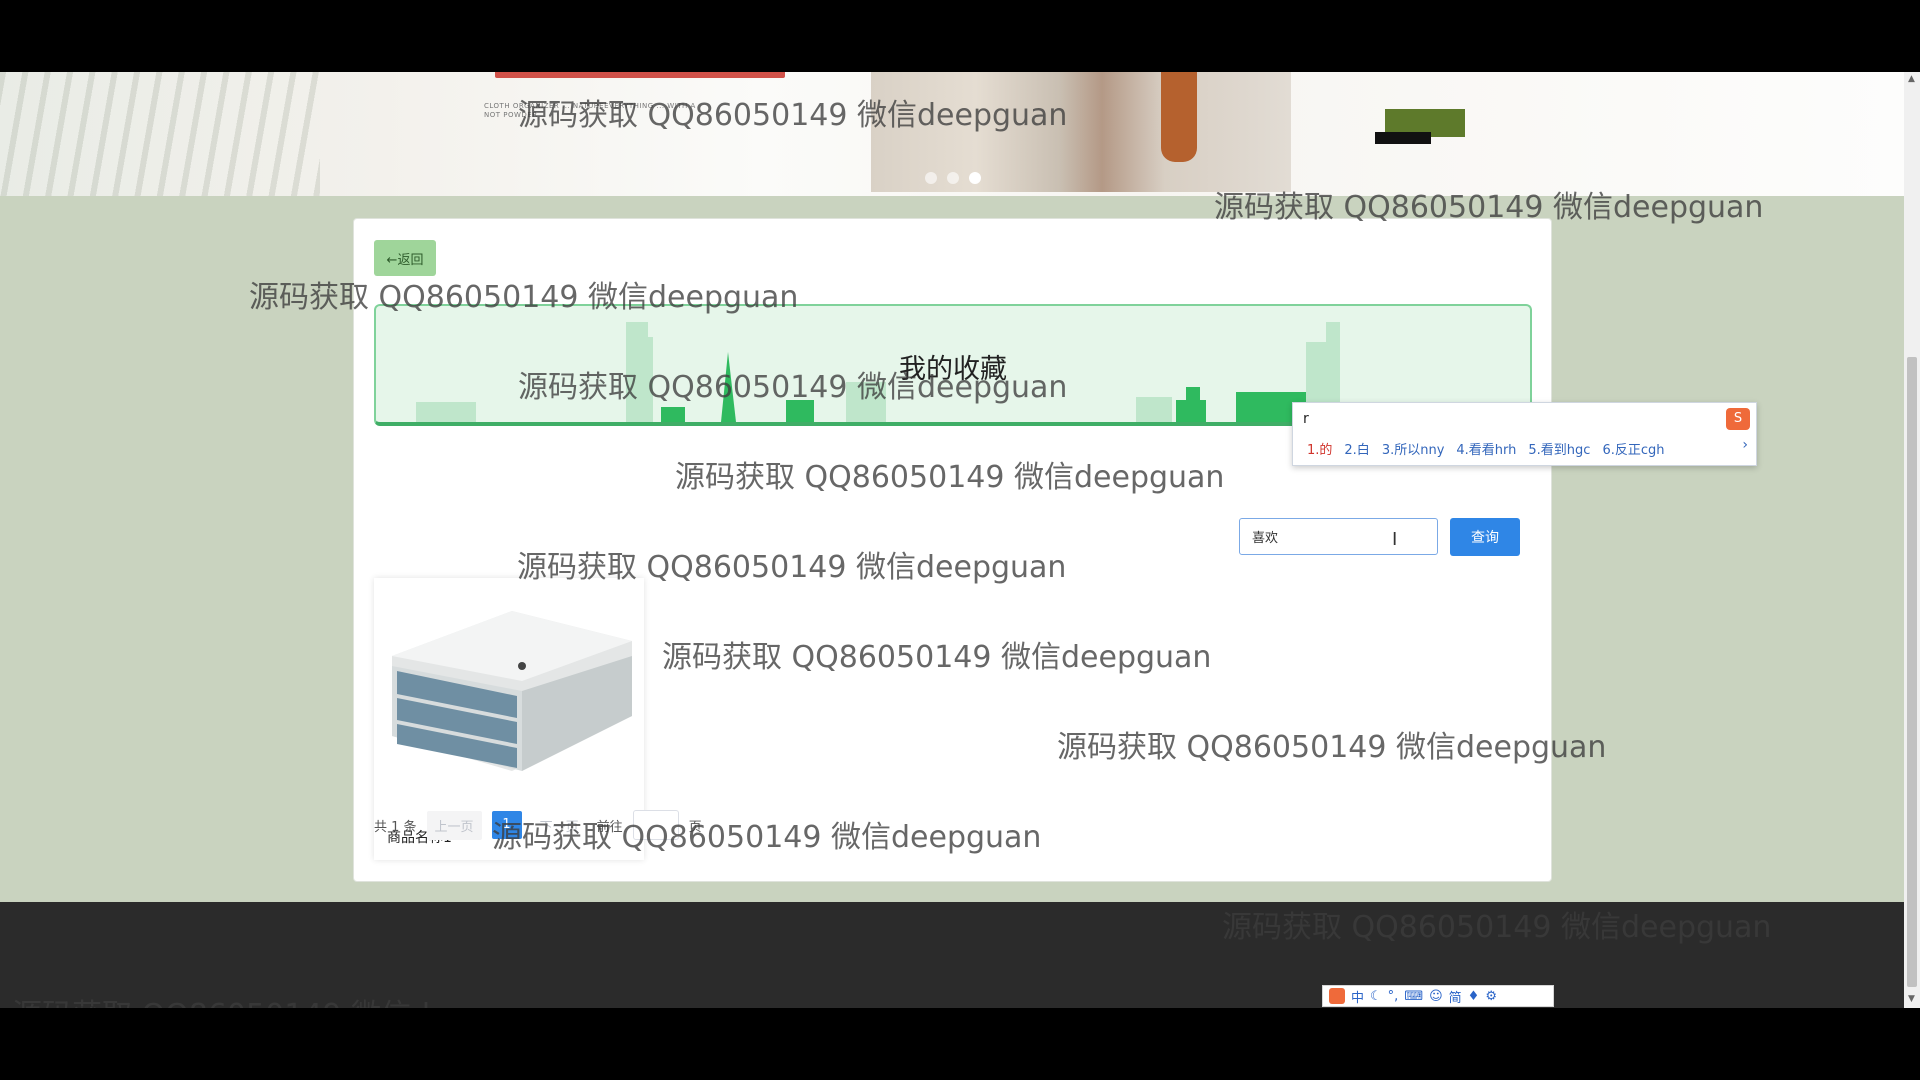 This screenshot has height=1080, width=1920. I want to click on ime-skin-icon: ♦, so click(1474, 996).